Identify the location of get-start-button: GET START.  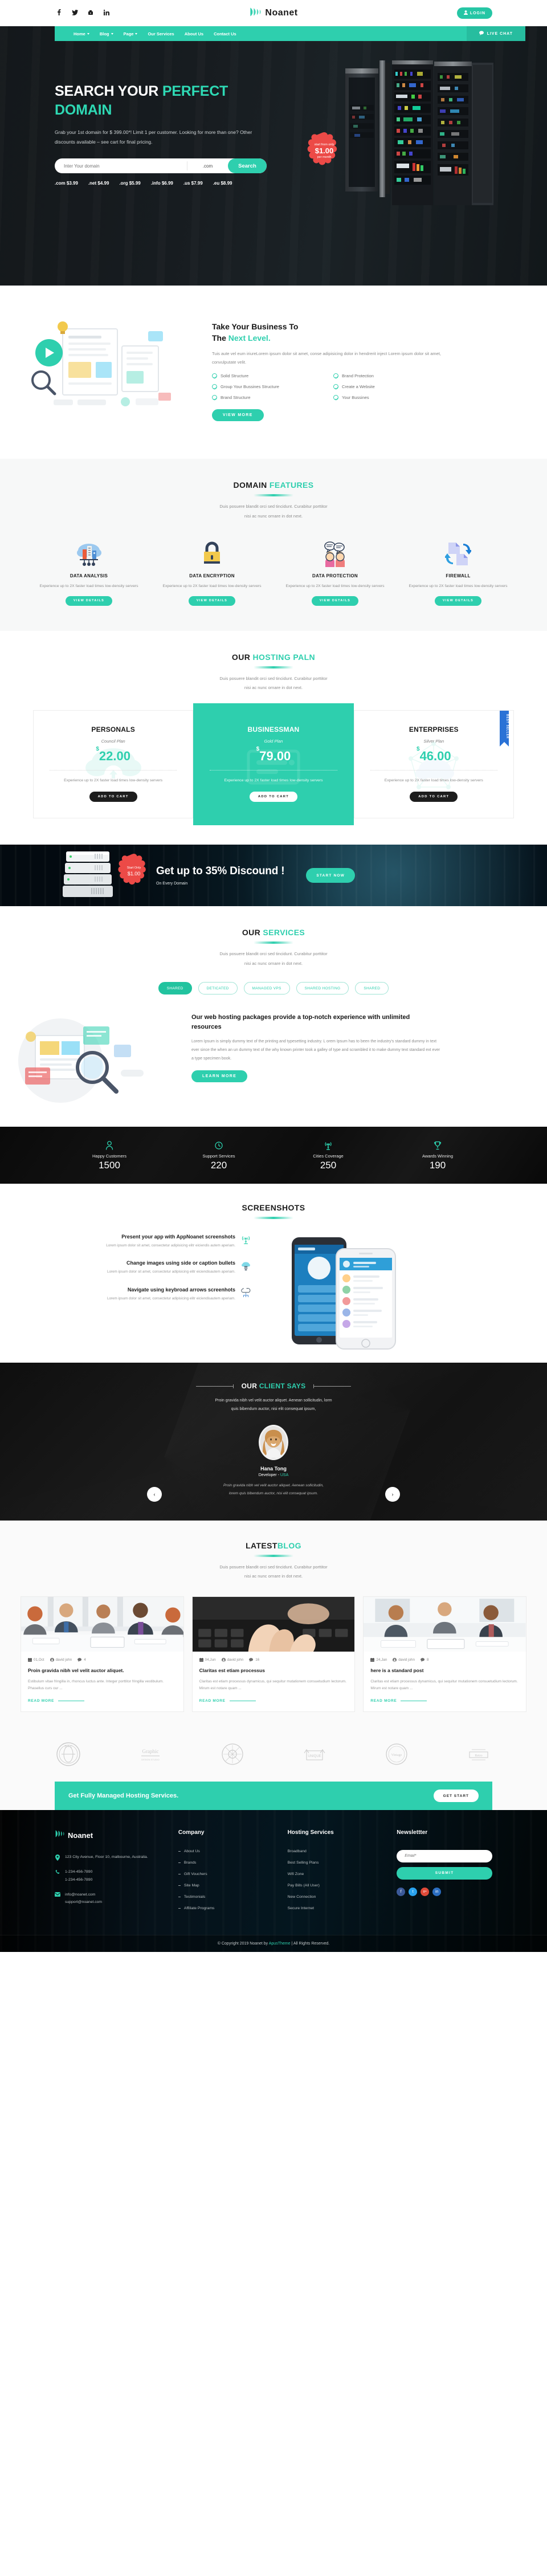
(456, 1796).